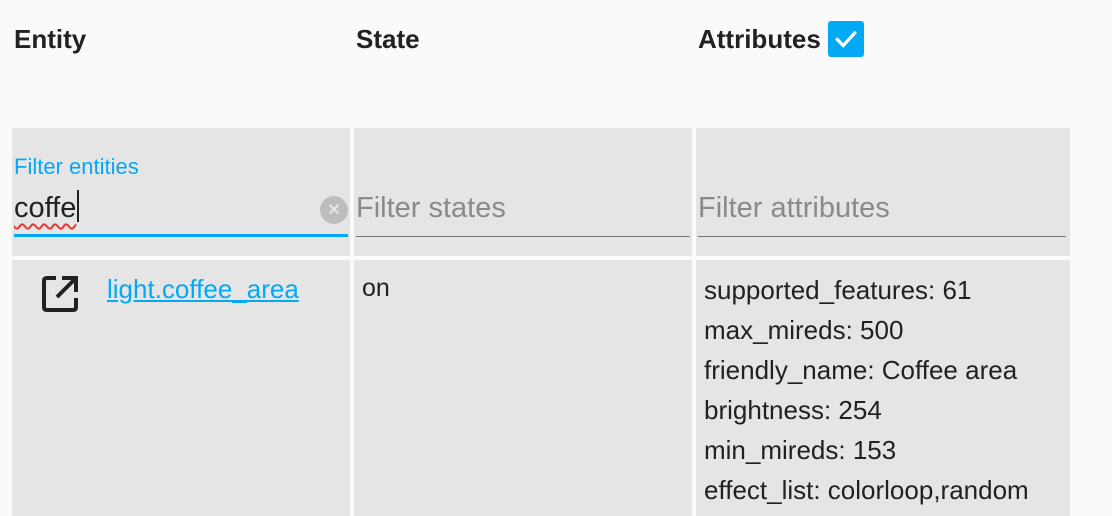 This screenshot has width=1112, height=516. Describe the element at coordinates (804, 330) in the screenshot. I see `attribute-item: max_mireds: 500` at that location.